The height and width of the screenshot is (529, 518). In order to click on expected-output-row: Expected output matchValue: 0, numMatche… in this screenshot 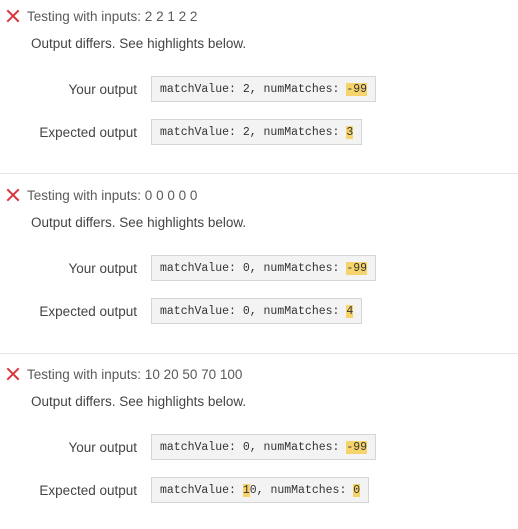, I will do `click(181, 311)`.